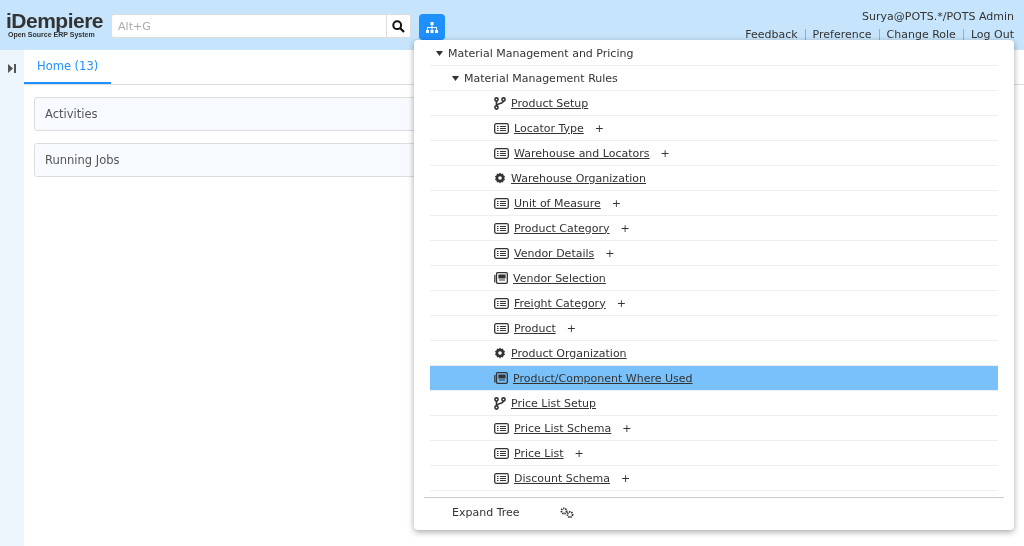 This screenshot has width=1024, height=546. What do you see at coordinates (582, 153) in the screenshot?
I see `menu-link: Warehouse and Locators` at bounding box center [582, 153].